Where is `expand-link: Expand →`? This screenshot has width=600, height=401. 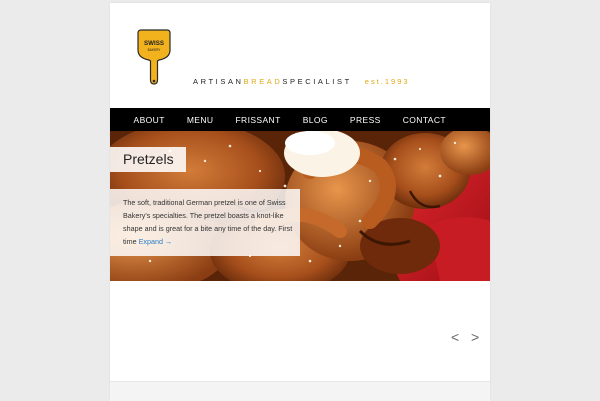 expand-link: Expand → is located at coordinates (156, 241).